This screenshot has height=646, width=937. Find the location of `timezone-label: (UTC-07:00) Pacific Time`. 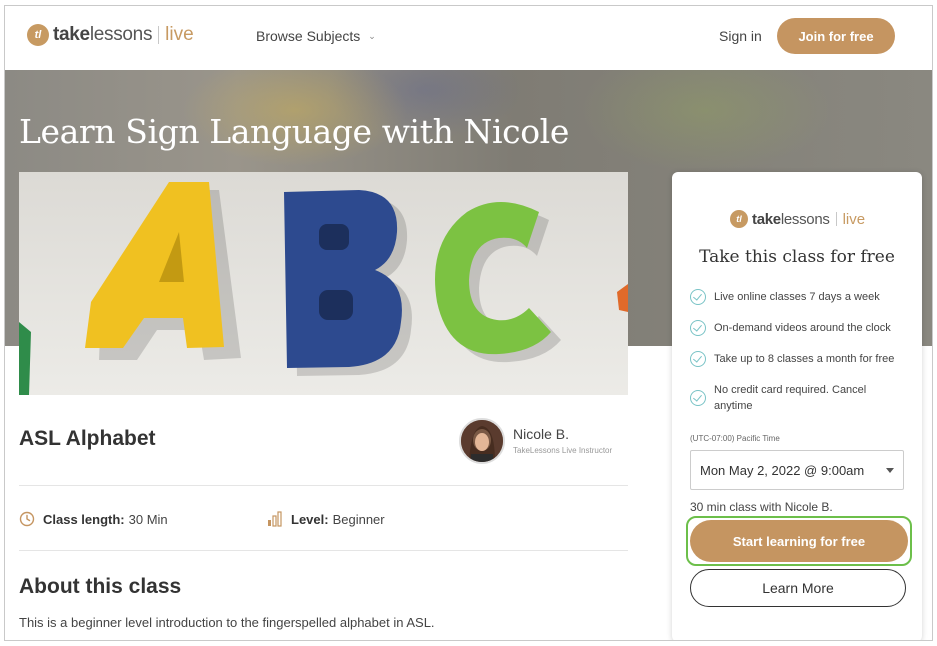

timezone-label: (UTC-07:00) Pacific Time is located at coordinates (735, 438).